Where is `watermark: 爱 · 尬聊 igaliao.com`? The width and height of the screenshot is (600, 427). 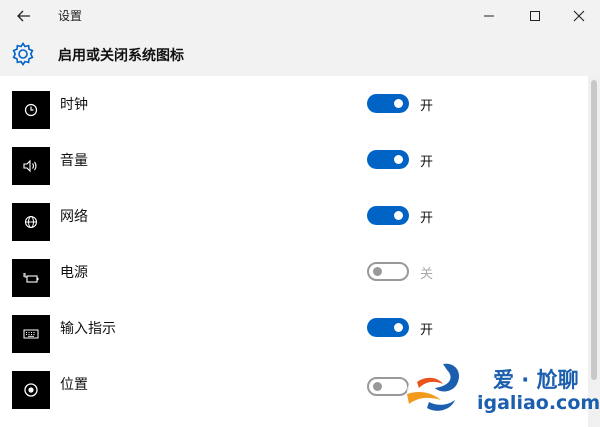 watermark: 爱 · 尬聊 igaliao.com is located at coordinates (497, 387).